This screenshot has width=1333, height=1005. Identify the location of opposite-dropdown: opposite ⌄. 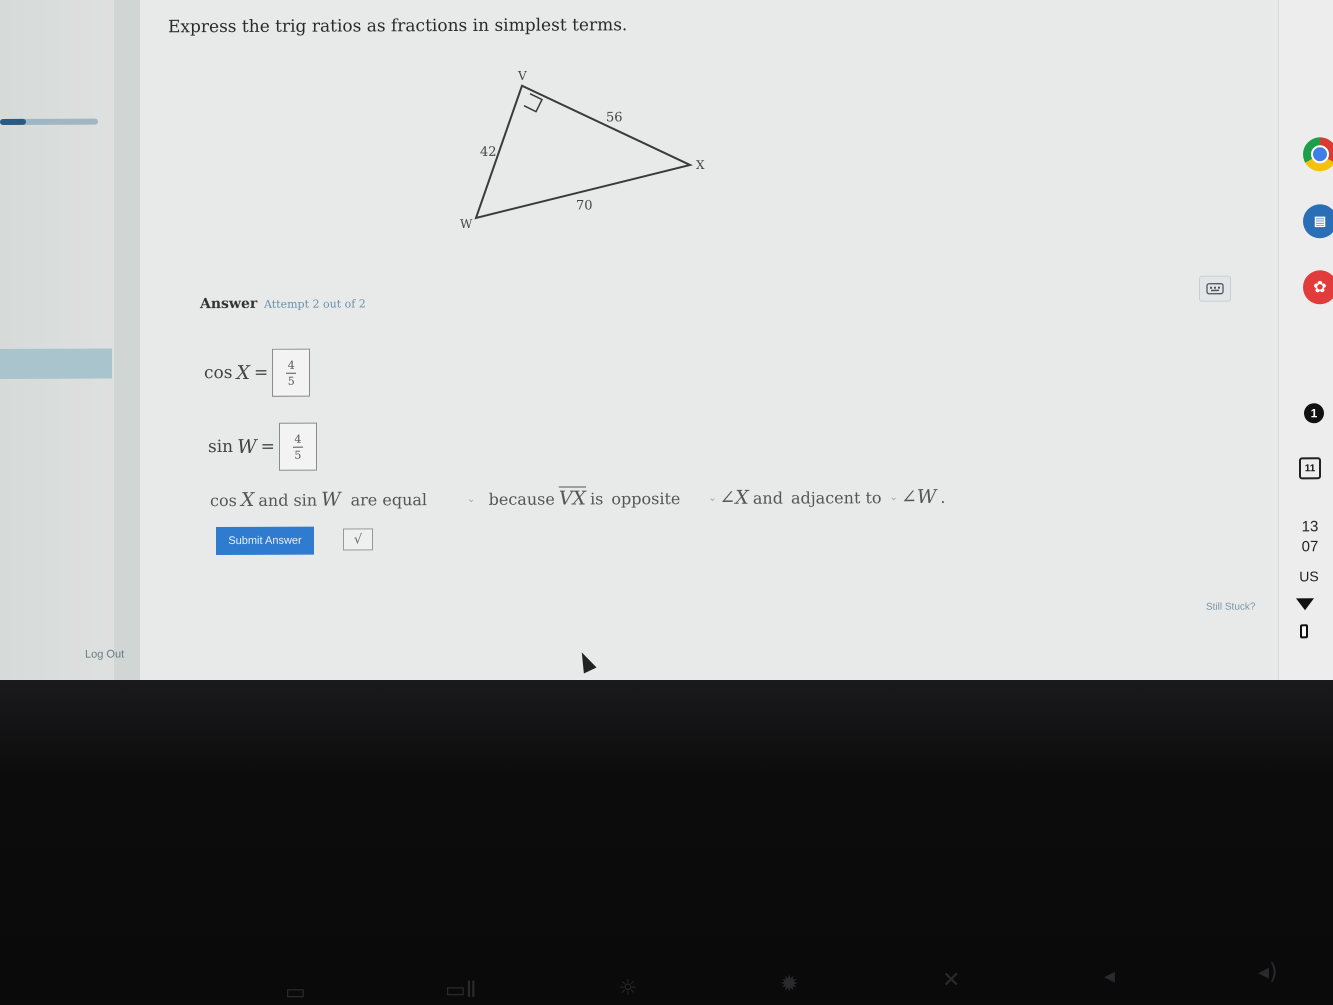
(664, 498).